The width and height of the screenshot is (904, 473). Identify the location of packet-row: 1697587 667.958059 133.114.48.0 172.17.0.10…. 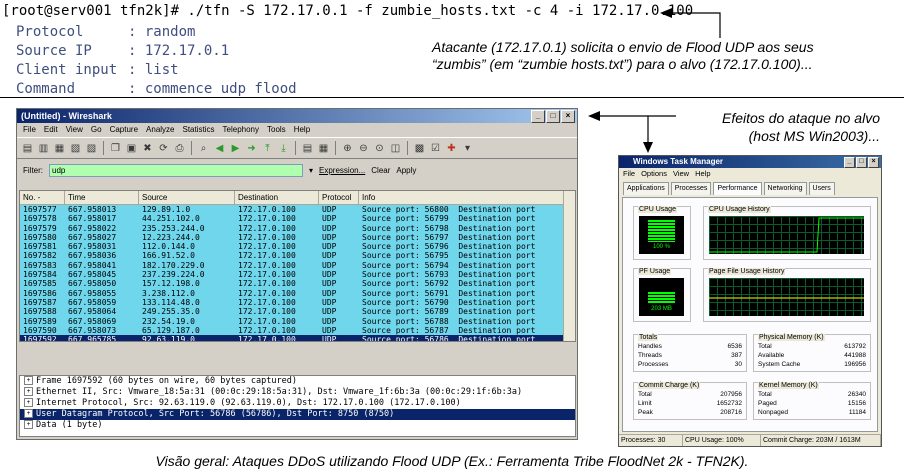
(297, 302).